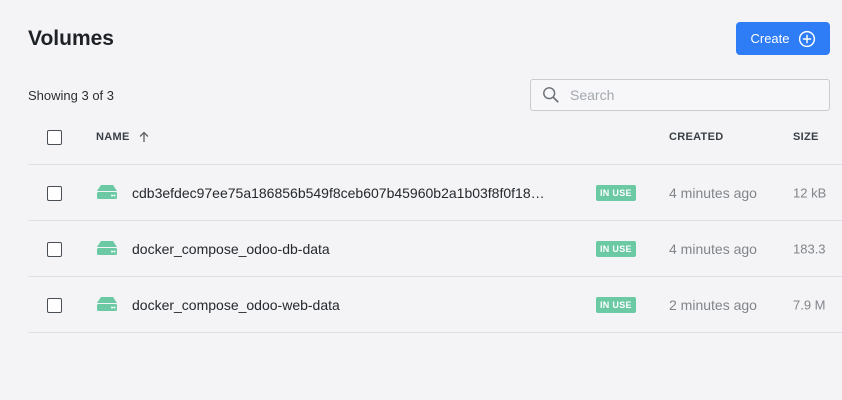 The image size is (842, 400). Describe the element at coordinates (809, 304) in the screenshot. I see `size-value: 7.9 M` at that location.